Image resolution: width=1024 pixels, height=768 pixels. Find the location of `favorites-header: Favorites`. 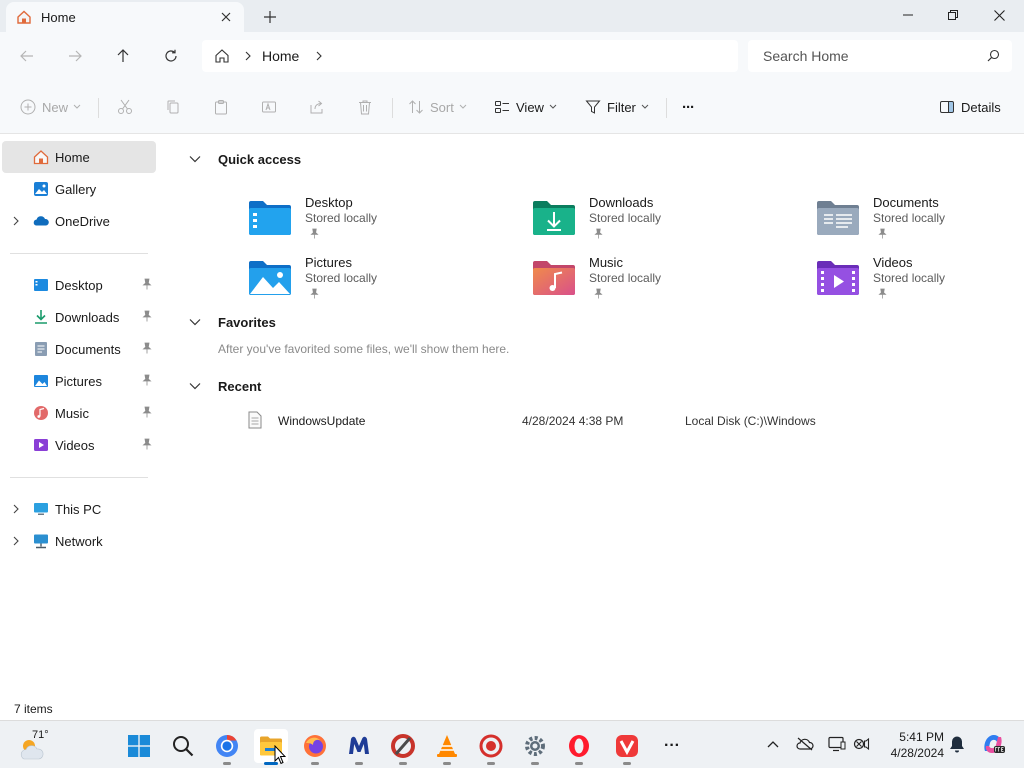

favorites-header: Favorites is located at coordinates (232, 322).